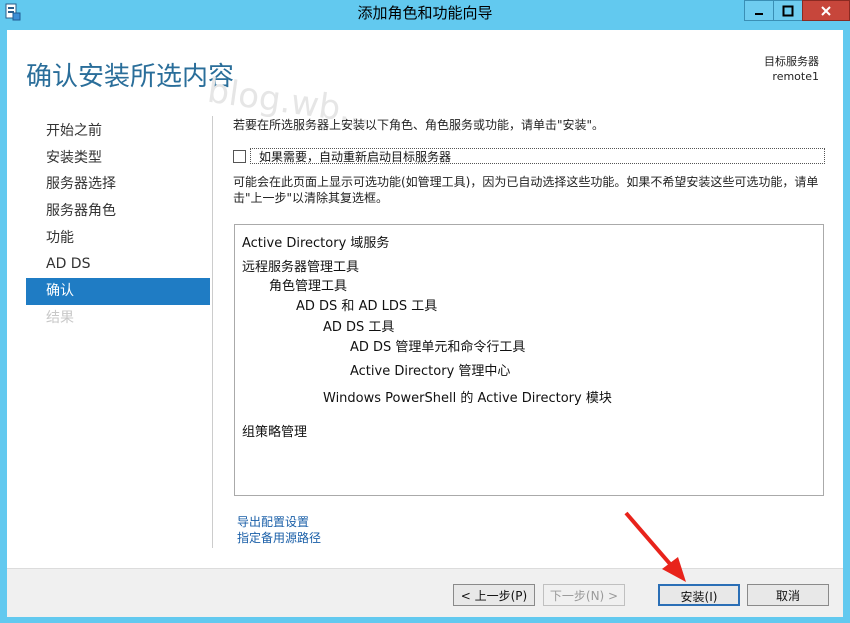 This screenshot has height=623, width=850. What do you see at coordinates (301, 267) in the screenshot?
I see `list-item: 远程服务器管理工具` at bounding box center [301, 267].